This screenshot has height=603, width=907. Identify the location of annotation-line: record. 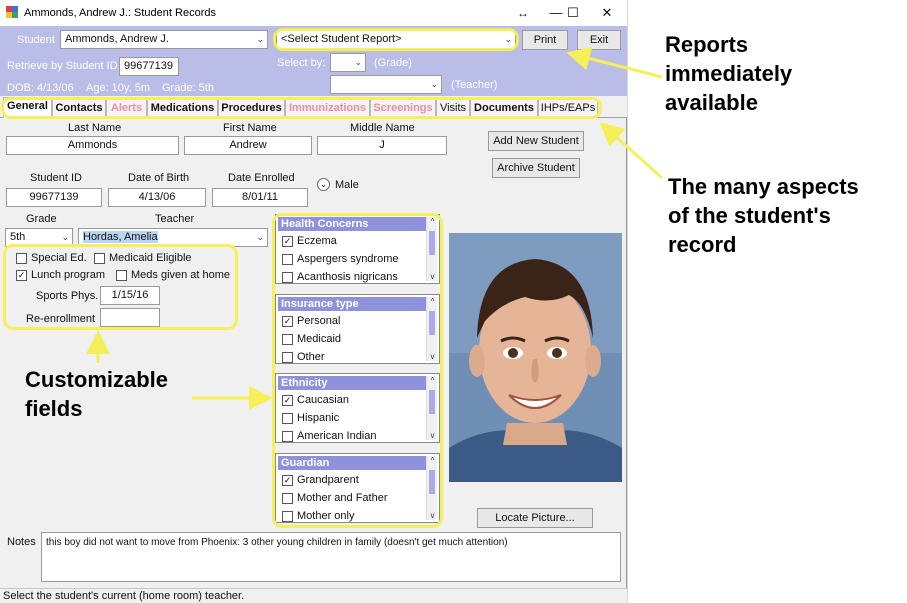
(702, 244).